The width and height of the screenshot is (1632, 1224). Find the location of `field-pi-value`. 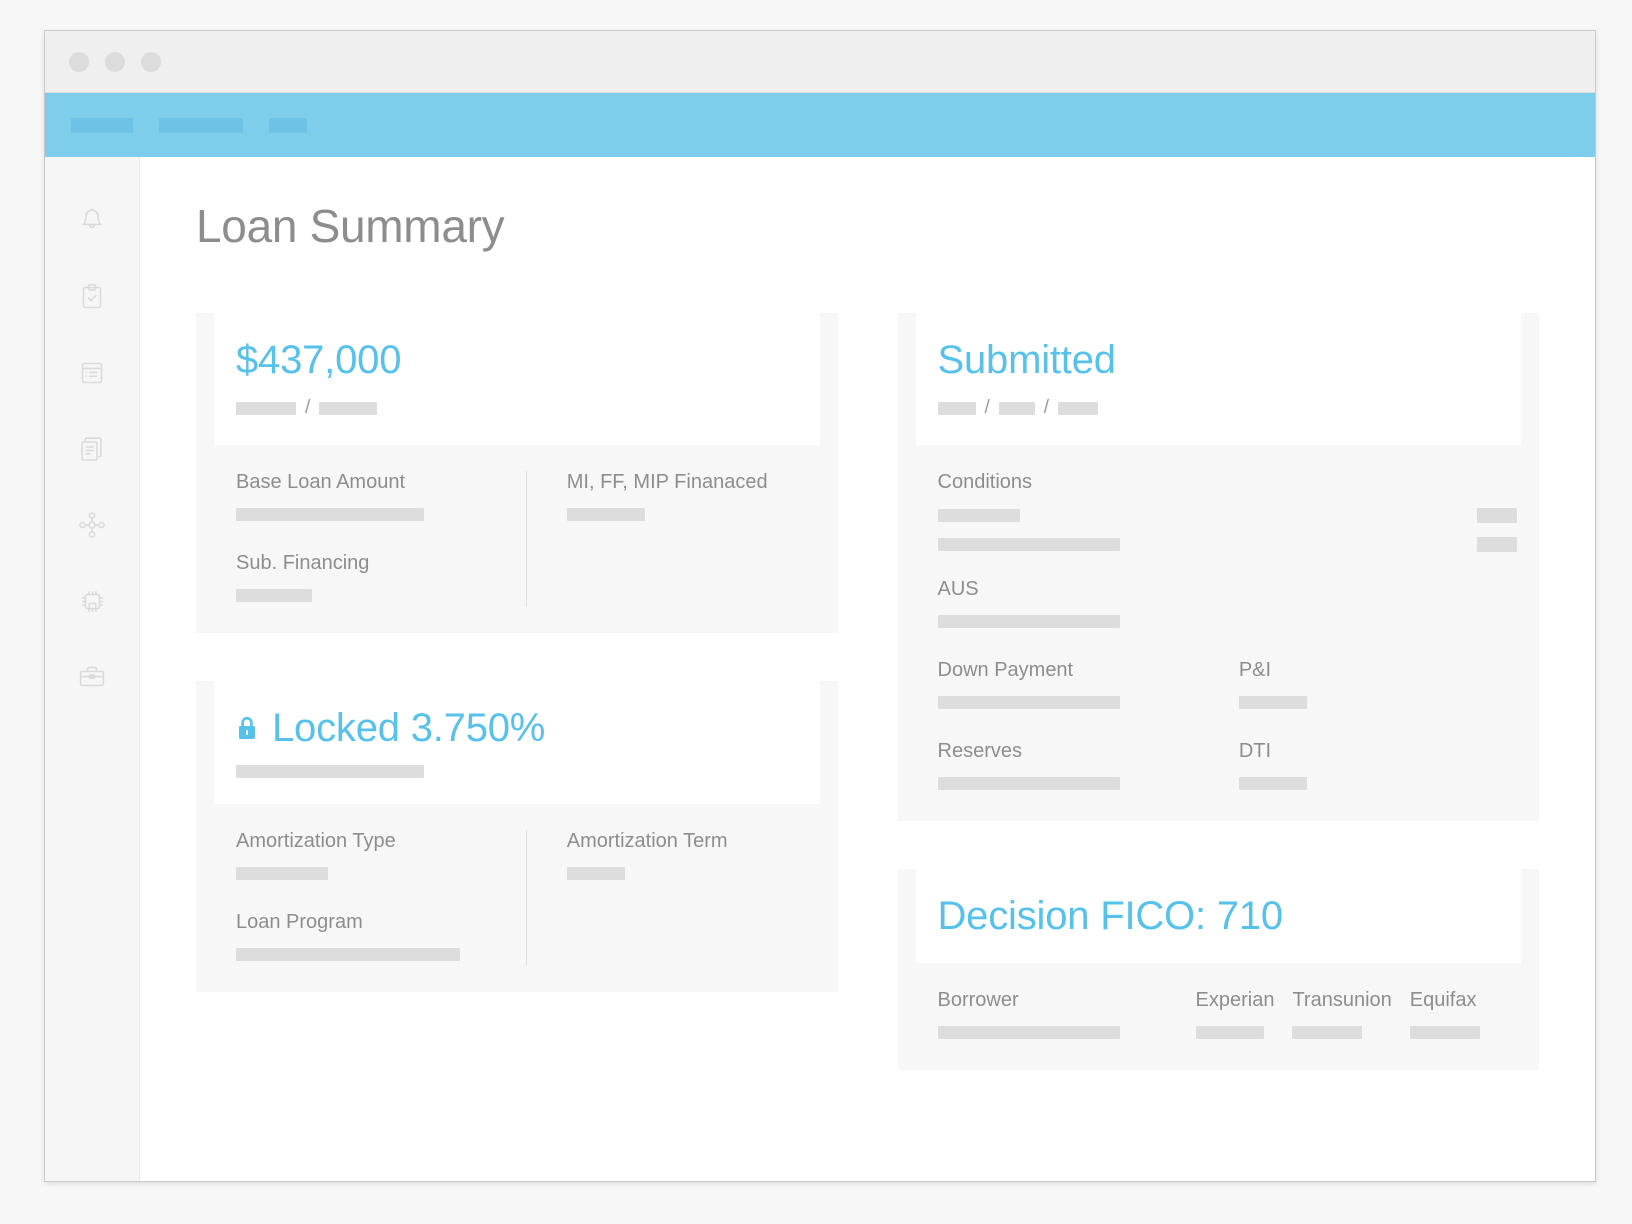

field-pi-value is located at coordinates (1377, 705).